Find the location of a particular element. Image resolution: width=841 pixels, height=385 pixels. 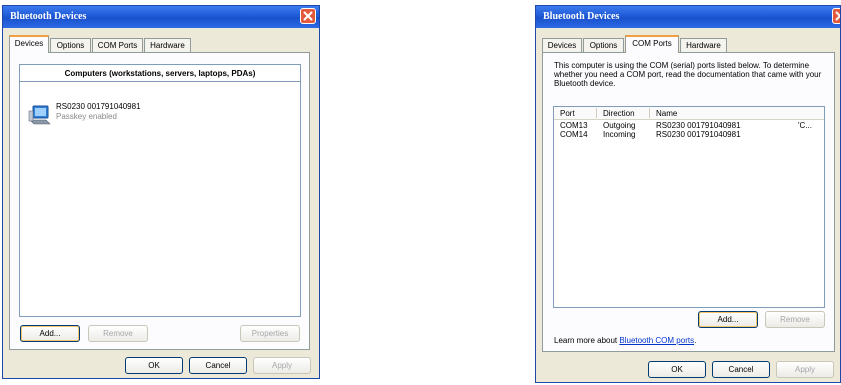

list-header: Port Direction Name is located at coordinates (689, 113).